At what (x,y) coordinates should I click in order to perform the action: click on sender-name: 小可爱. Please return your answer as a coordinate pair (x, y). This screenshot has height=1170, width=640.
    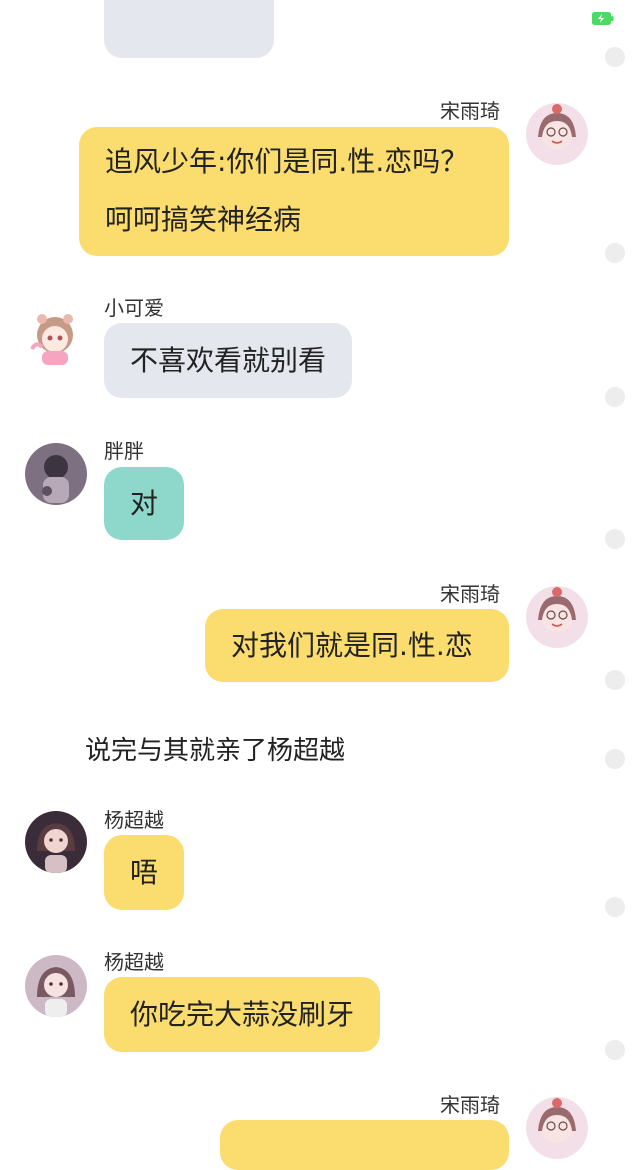
    Looking at the image, I should click on (134, 308).